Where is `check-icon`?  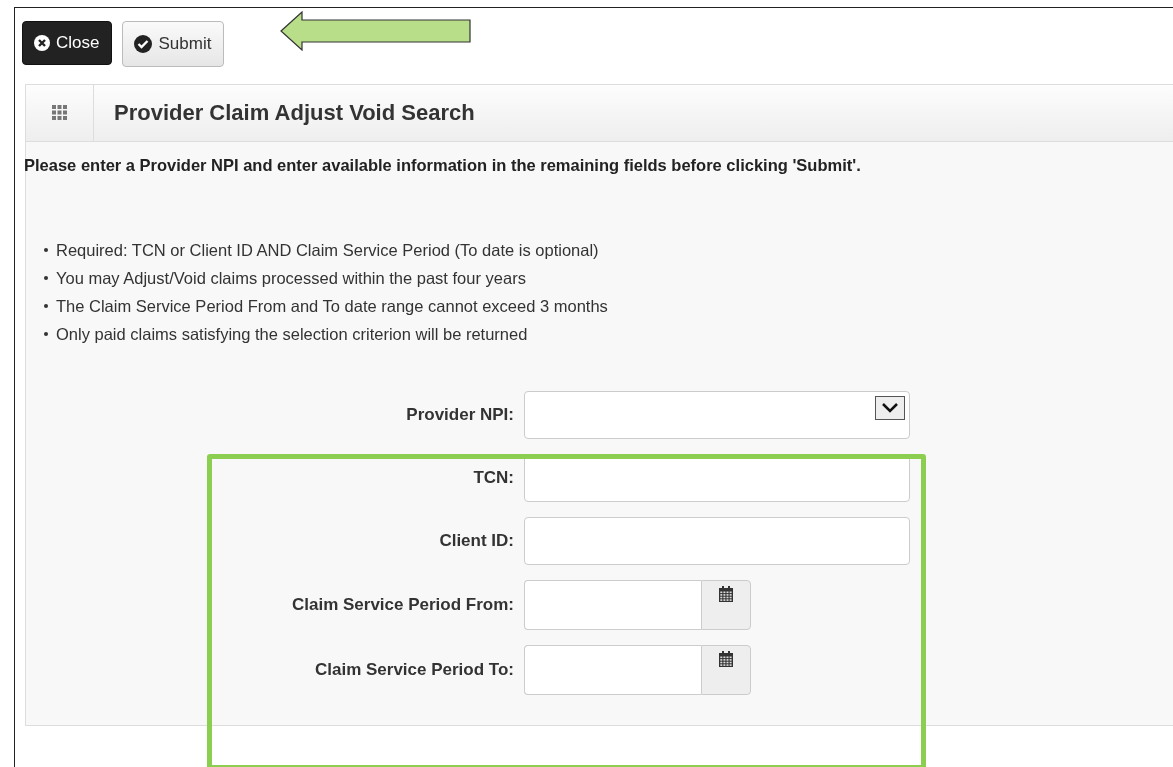
check-icon is located at coordinates (143, 44).